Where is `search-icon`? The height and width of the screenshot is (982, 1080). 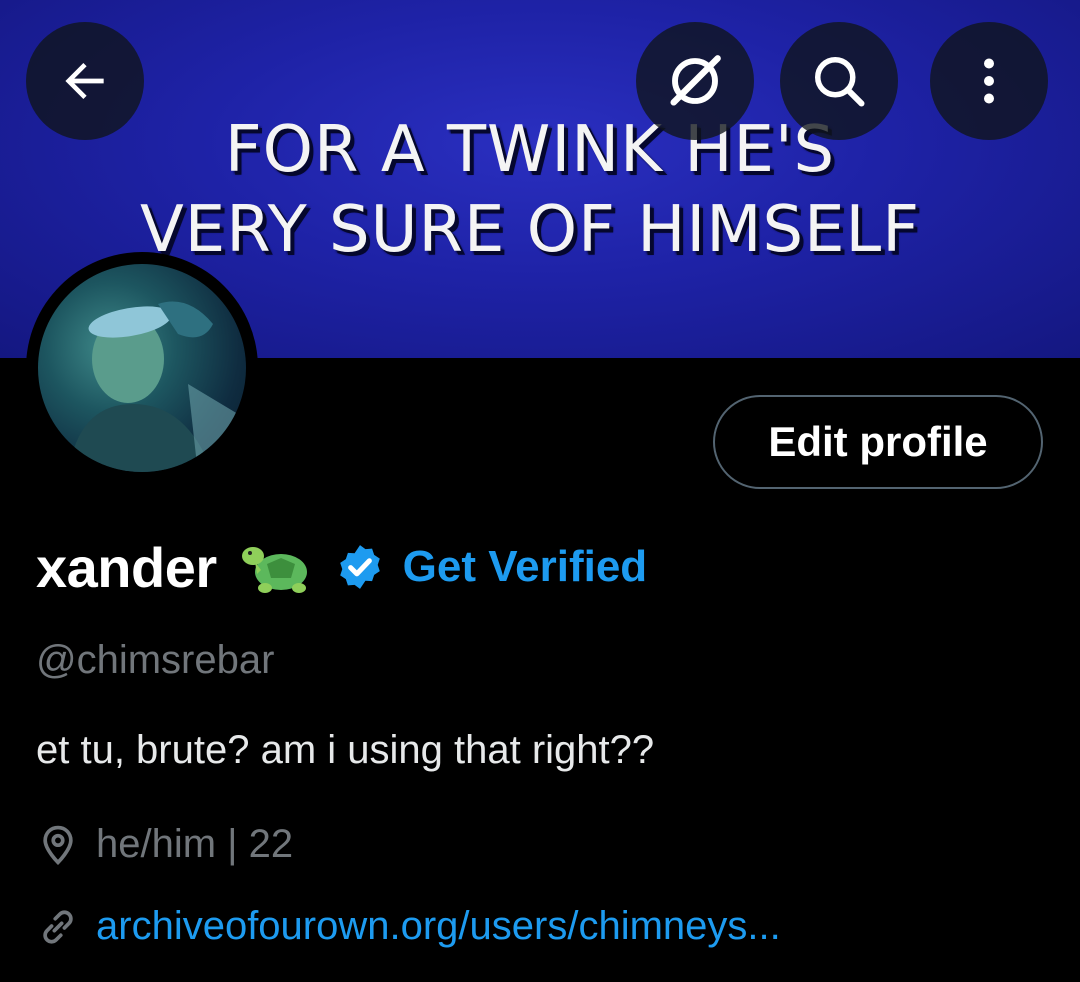
search-icon is located at coordinates (840, 82).